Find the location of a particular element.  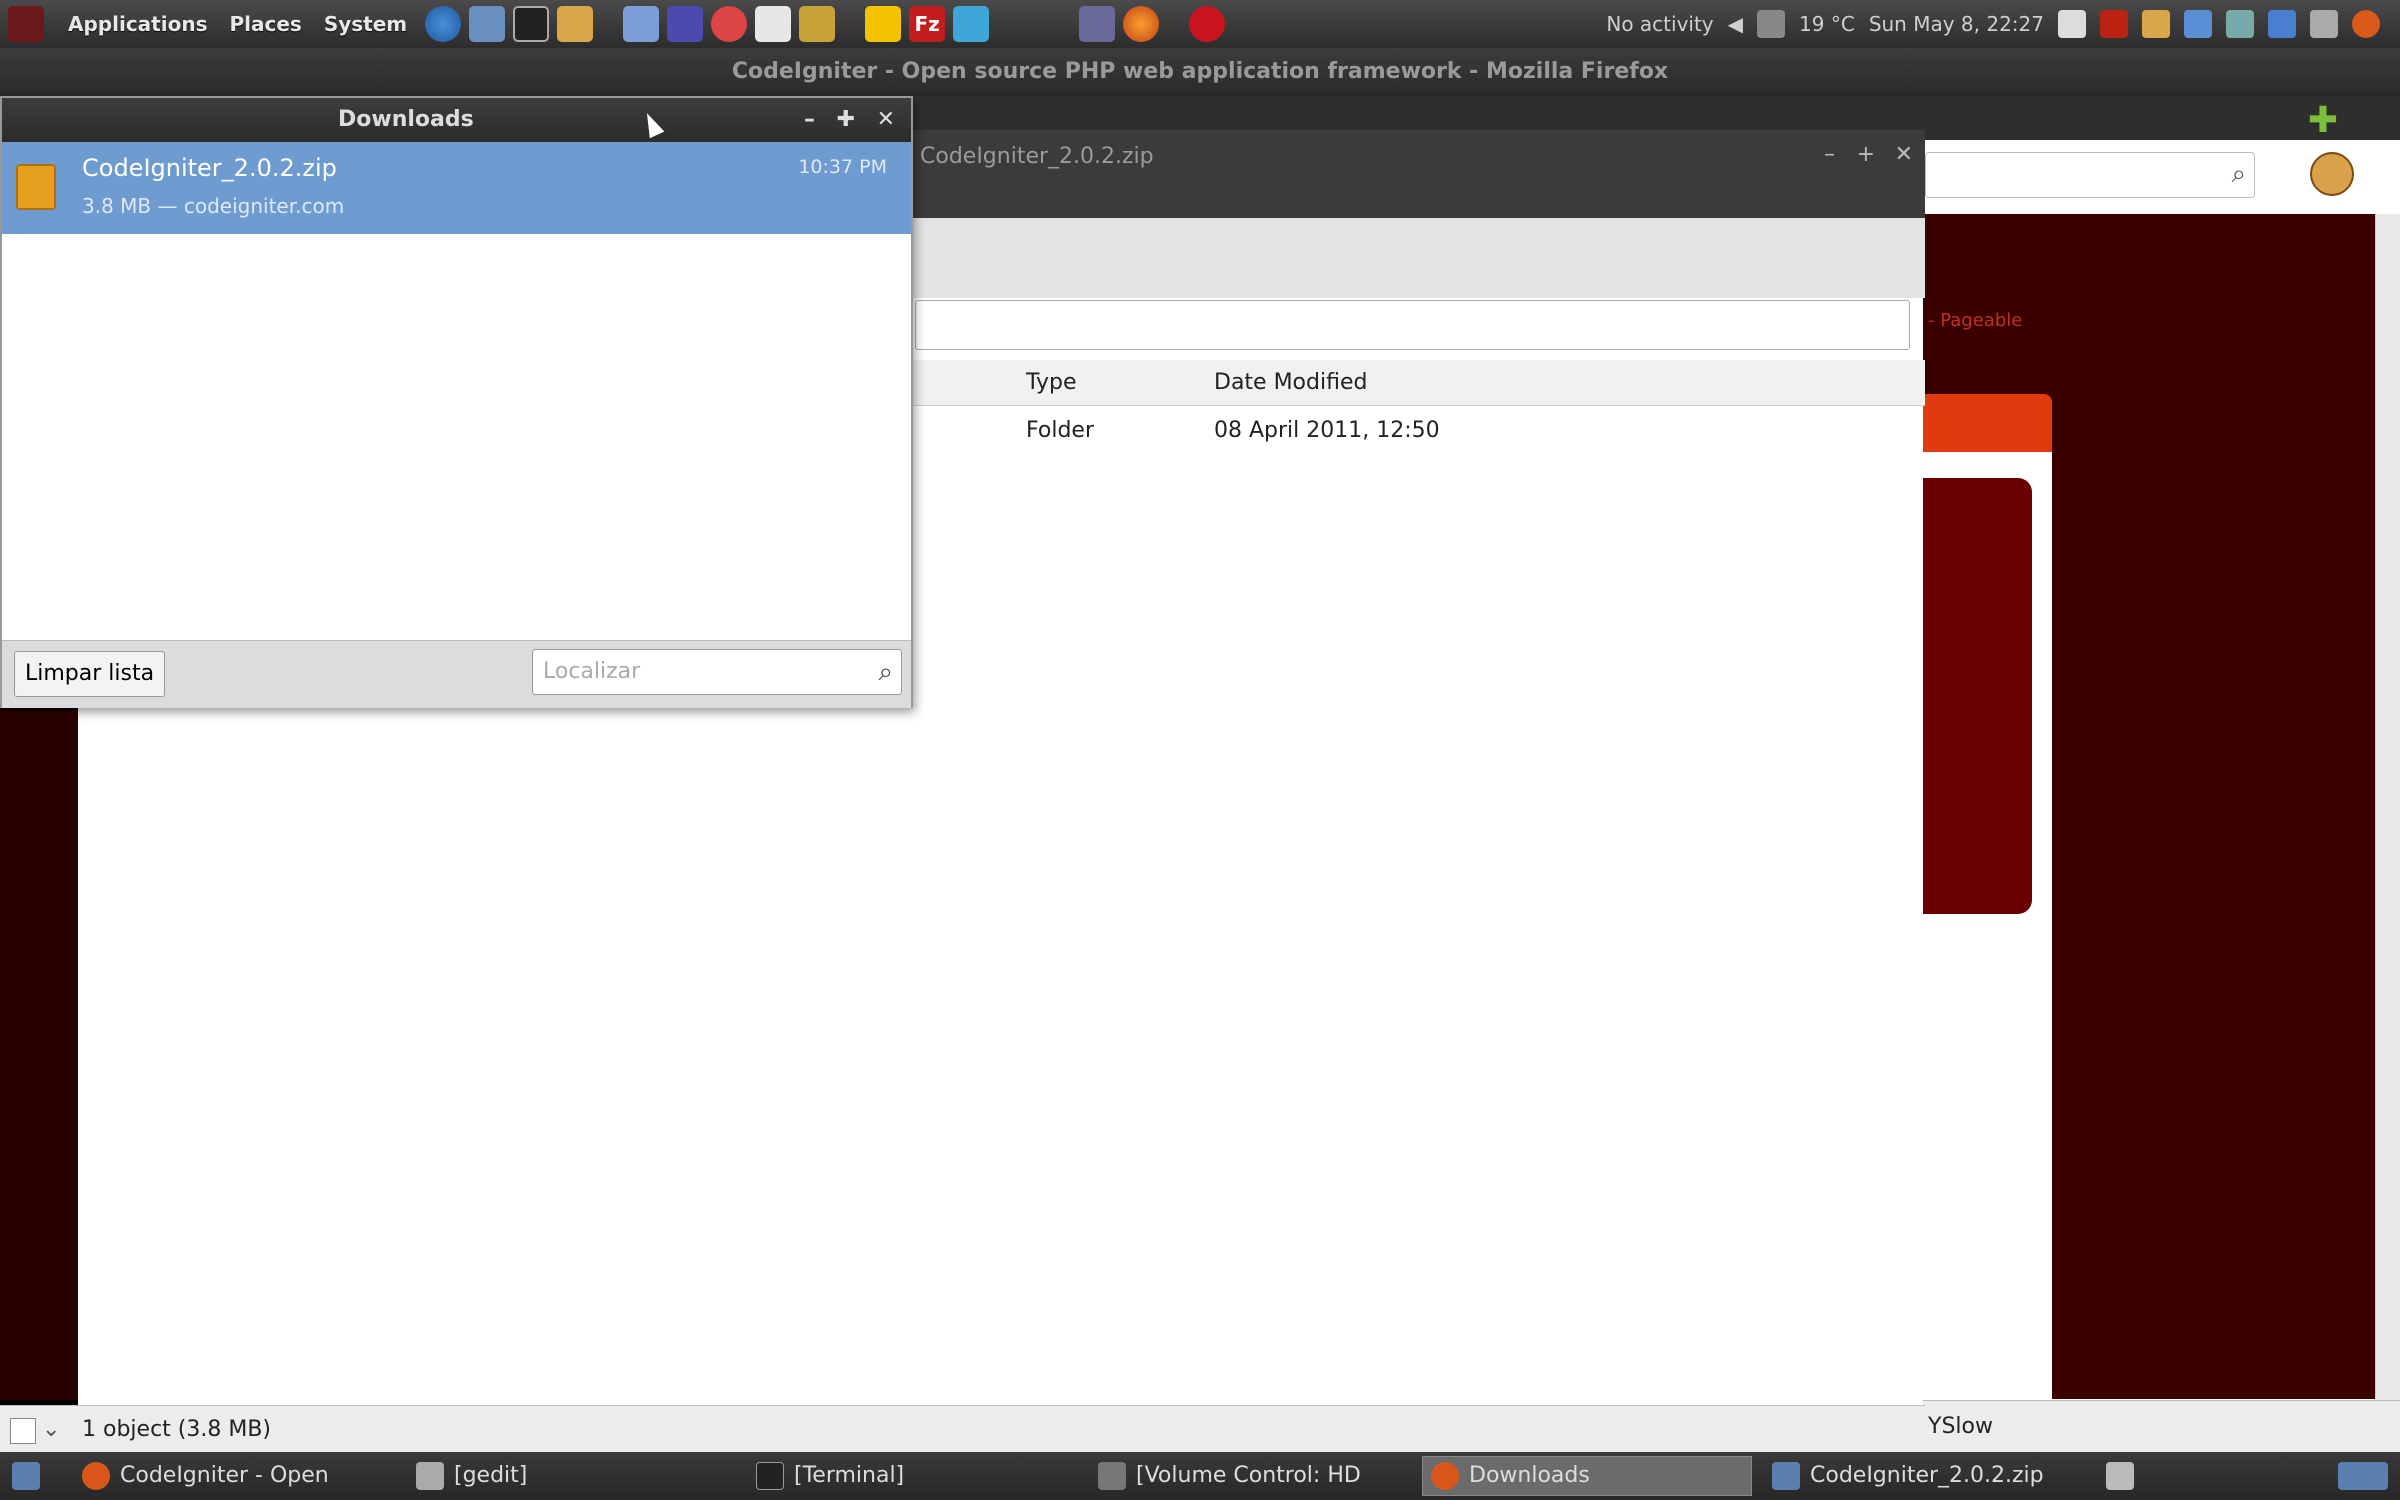

column-date-modified: Date Modified is located at coordinates (1290, 382).